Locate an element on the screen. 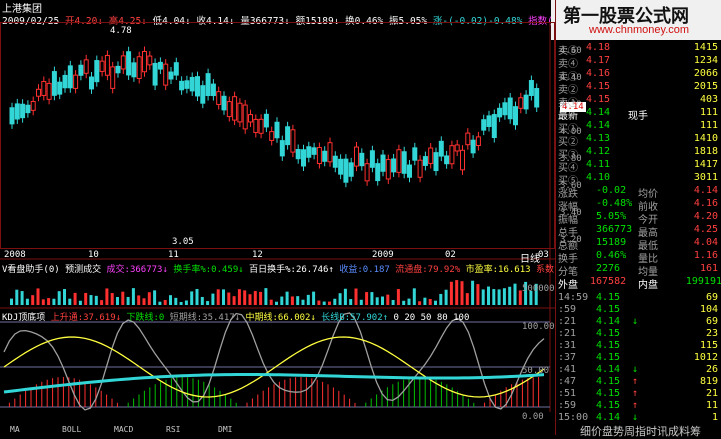  quote-cell: 14:59 is located at coordinates (573, 297).